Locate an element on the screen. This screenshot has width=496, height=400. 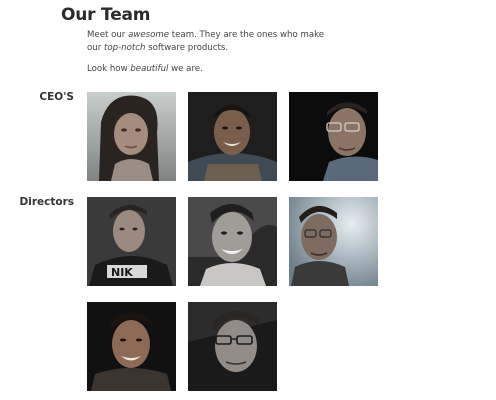
intro-text: we are. is located at coordinates (185, 69).